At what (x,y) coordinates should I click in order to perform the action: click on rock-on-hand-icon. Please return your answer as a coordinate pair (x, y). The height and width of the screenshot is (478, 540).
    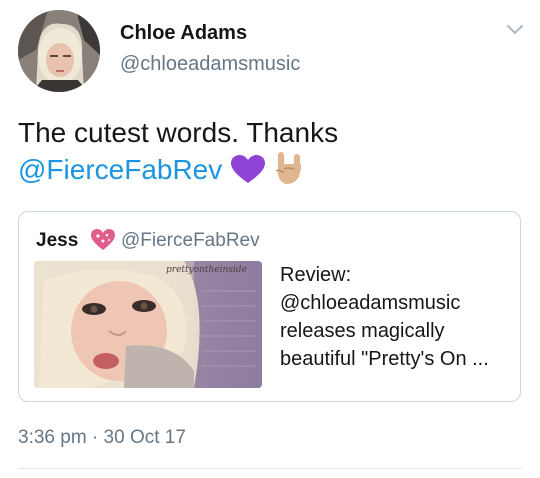
    Looking at the image, I should click on (288, 168).